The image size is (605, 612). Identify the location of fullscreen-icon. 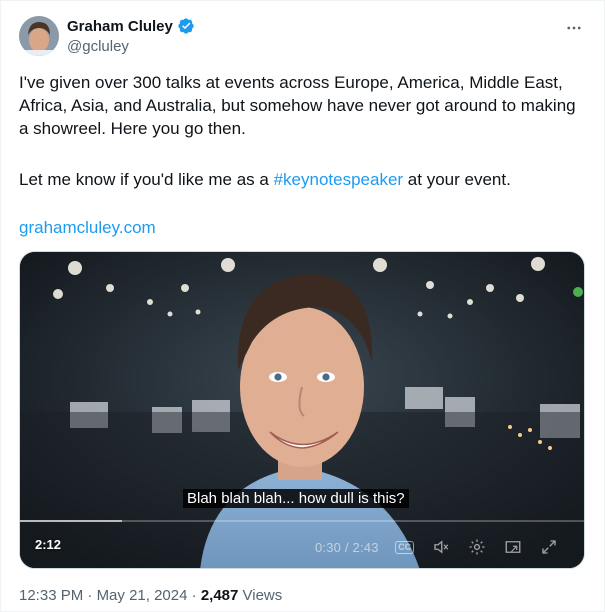
(549, 547).